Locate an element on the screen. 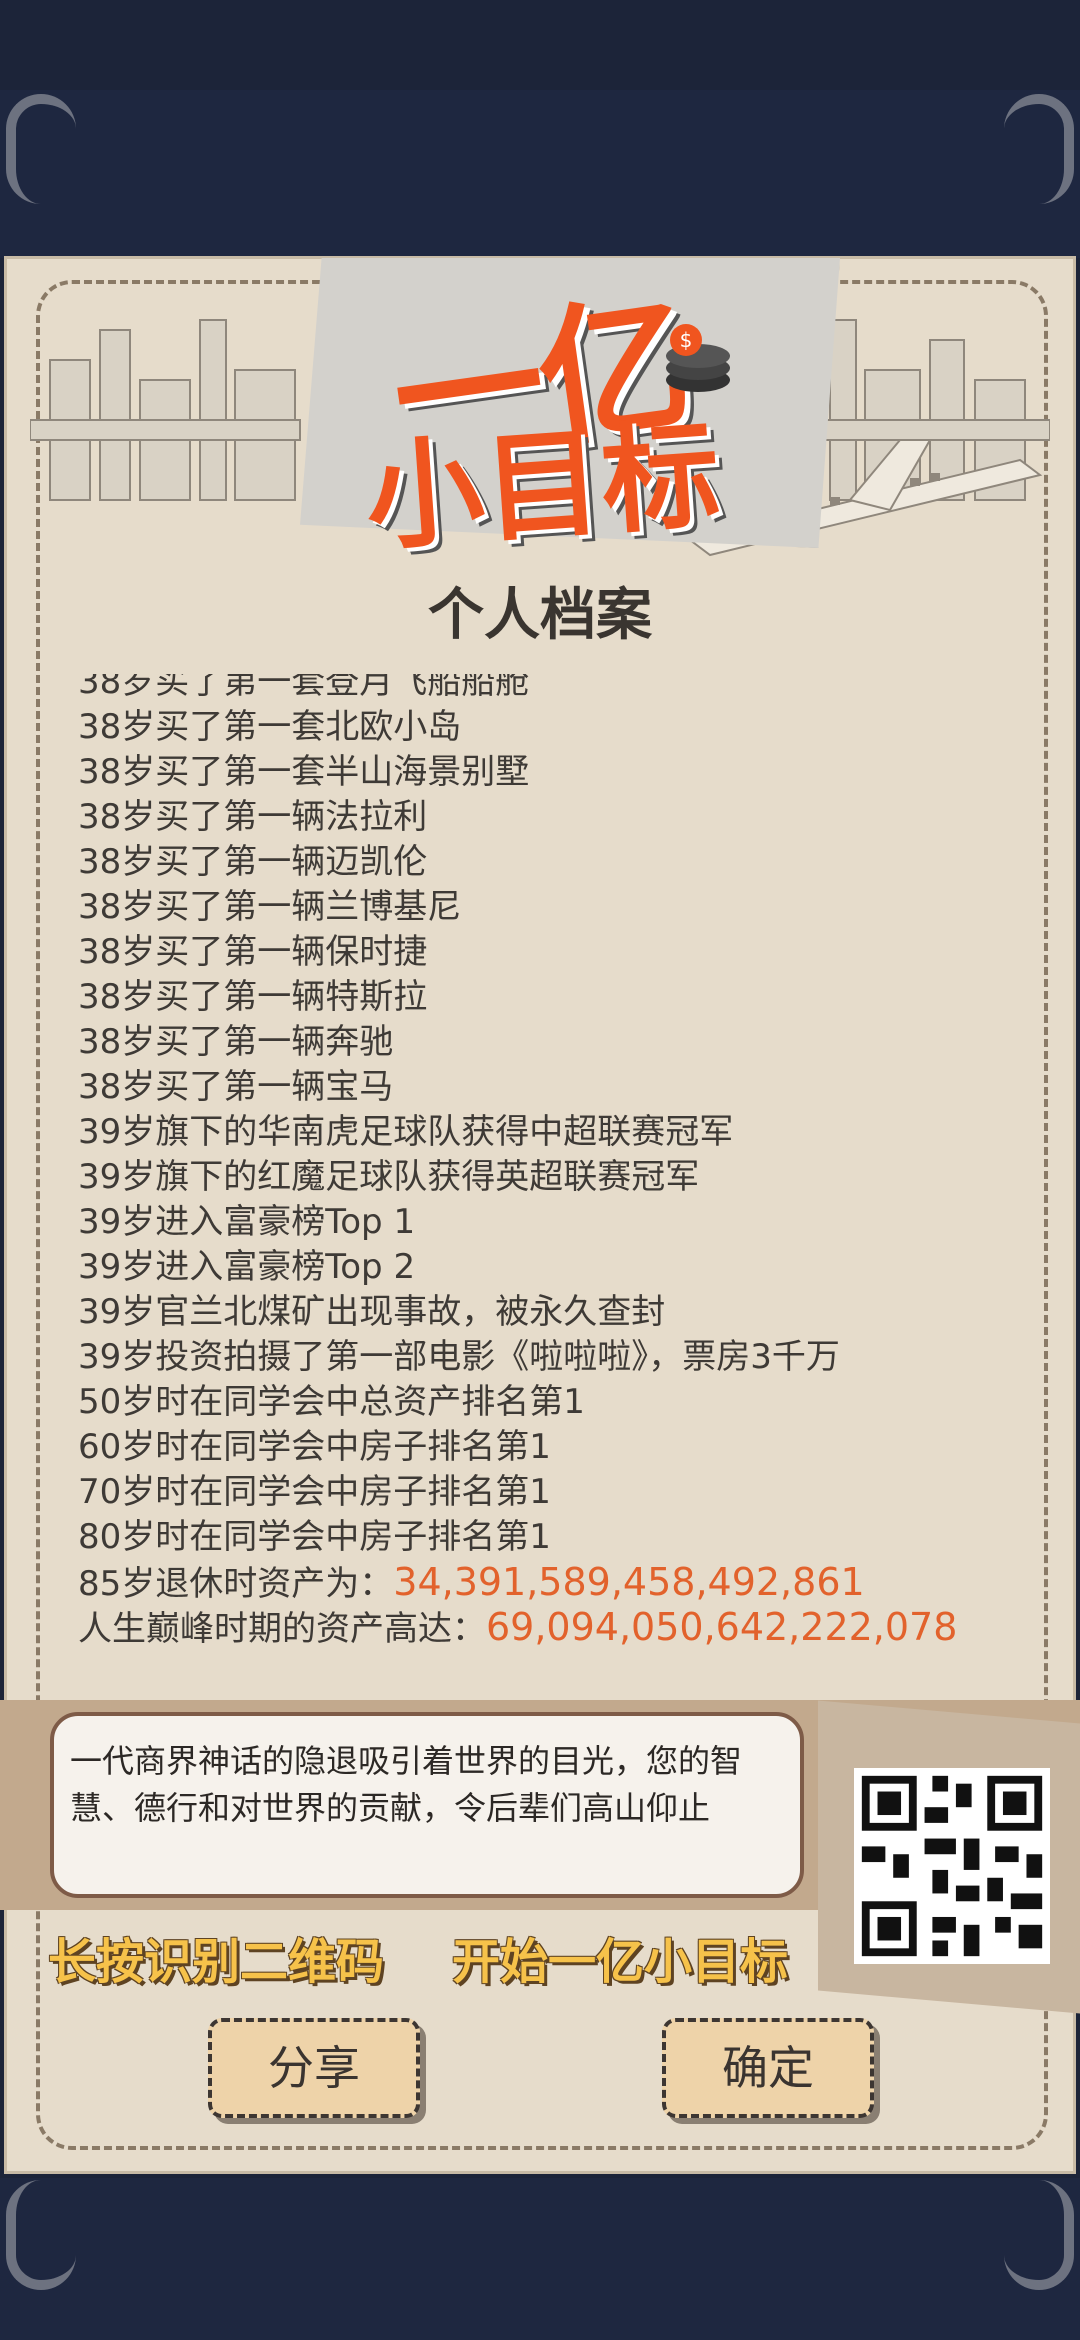 This screenshot has width=1080, height=2340. peak-assets-row: 人生巅峰时期的资产高达：69,094,050,642,222,078 is located at coordinates (517, 1627).